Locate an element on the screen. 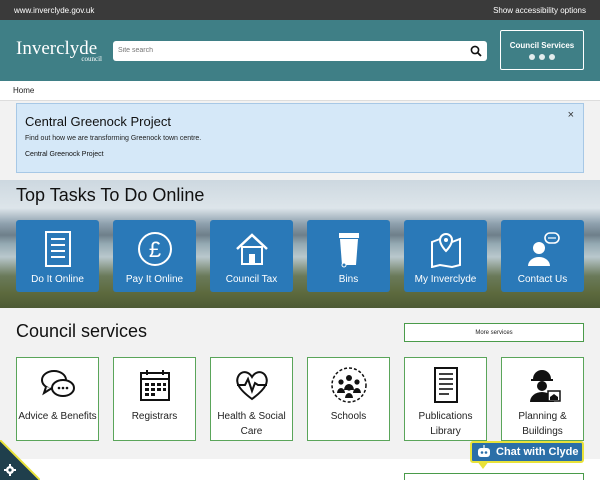  service-label: Advice & Benefits is located at coordinates (57, 416).